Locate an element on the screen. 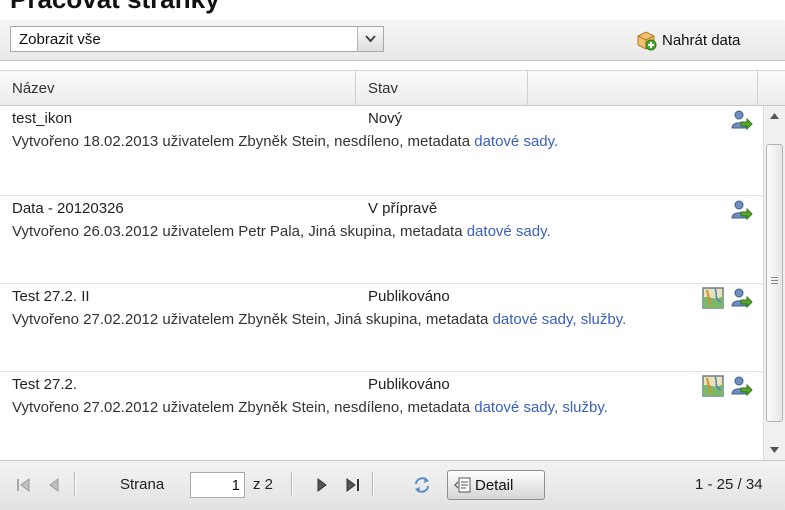 The width and height of the screenshot is (785, 510). scroll-down-arrow-icon is located at coordinates (774, 450).